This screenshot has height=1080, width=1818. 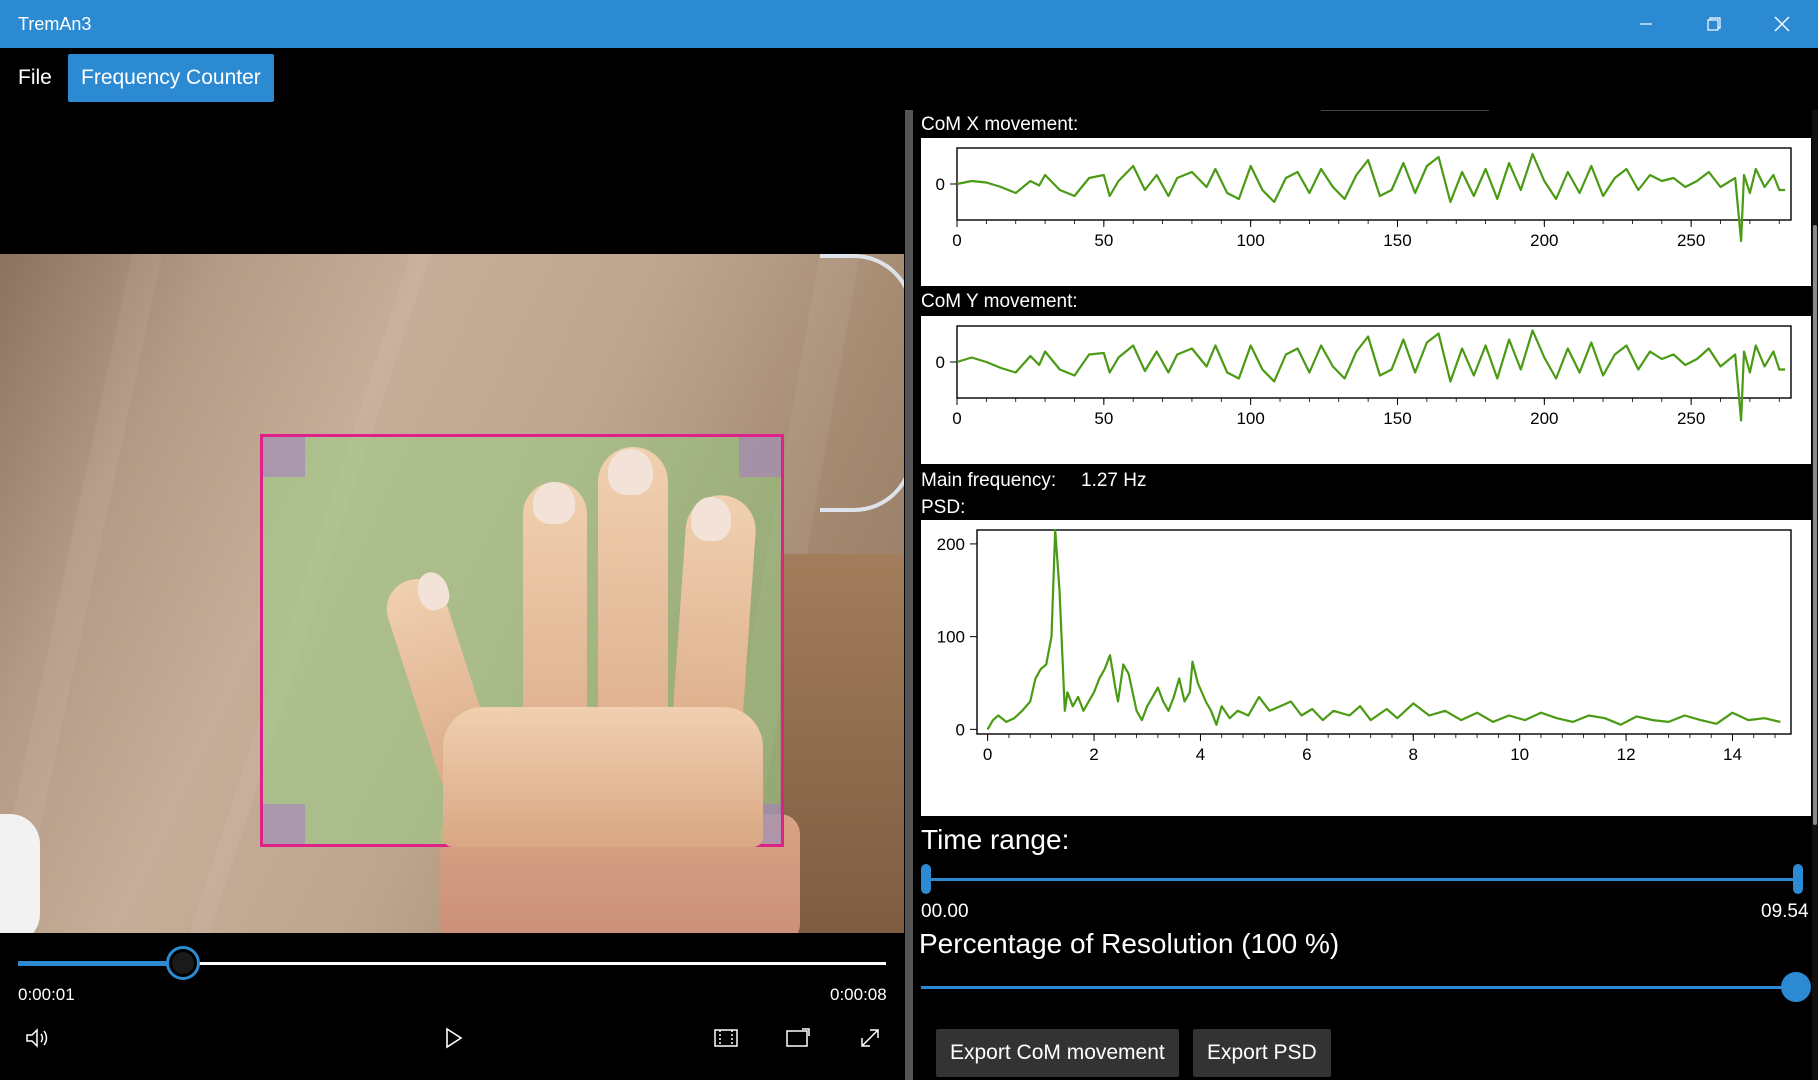 What do you see at coordinates (909, 79) in the screenshot?
I see `menu-bar: File Frequency Counter` at bounding box center [909, 79].